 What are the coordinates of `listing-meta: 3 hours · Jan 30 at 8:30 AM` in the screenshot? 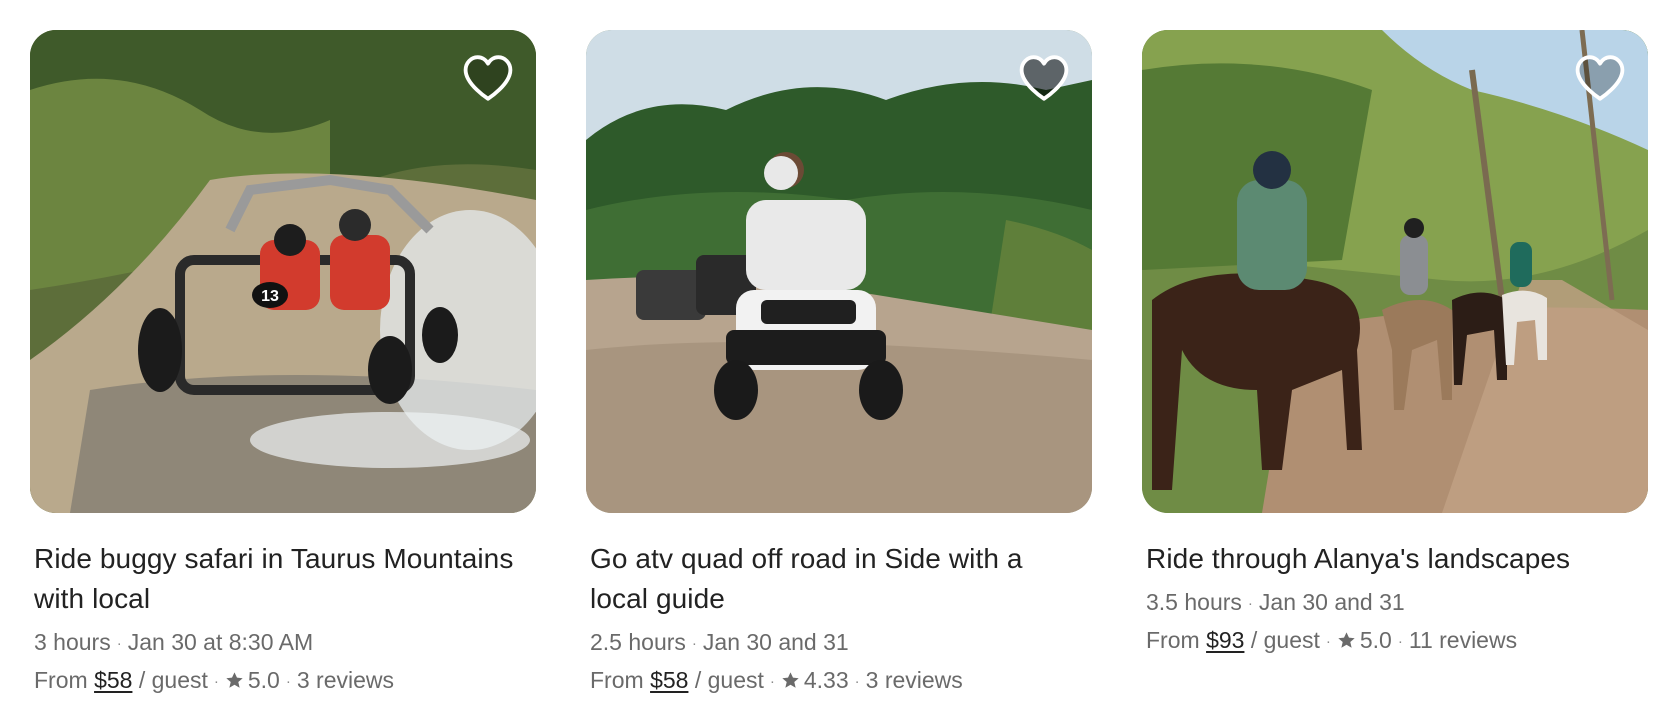 It's located at (283, 643).